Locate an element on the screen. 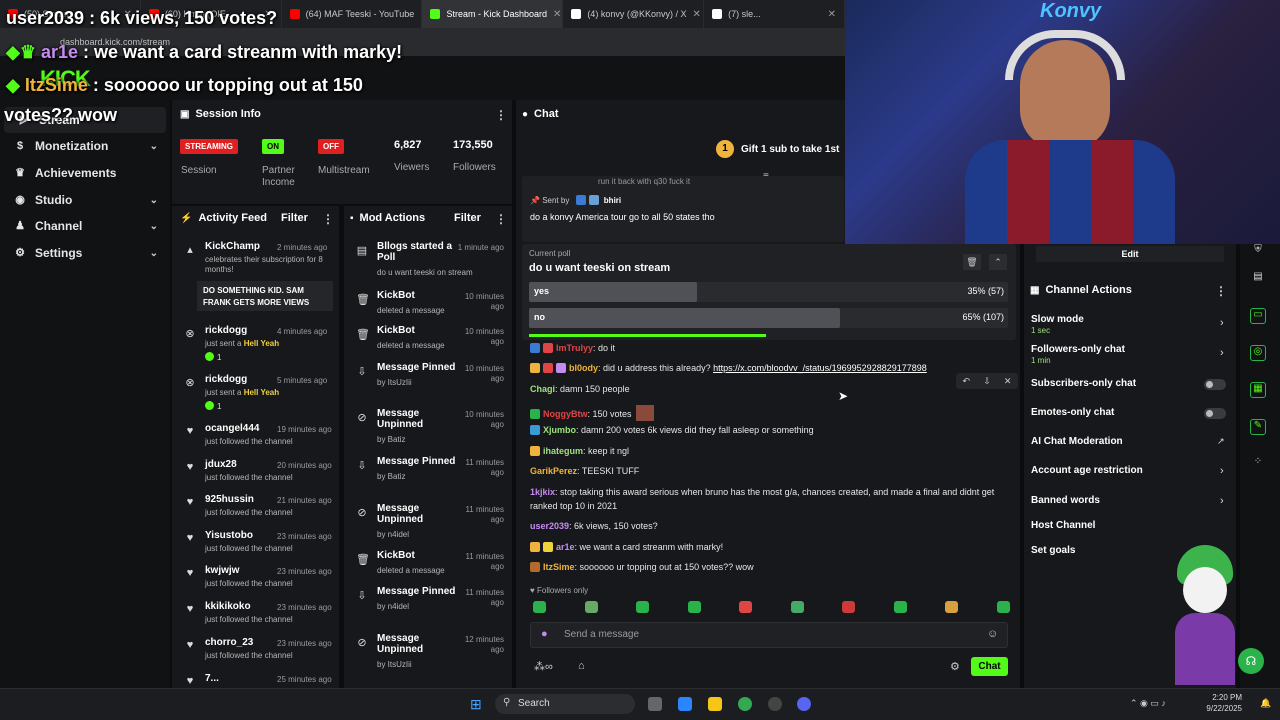 This screenshot has width=1280, height=720. chat-username: GarikPerez is located at coordinates (553, 471).